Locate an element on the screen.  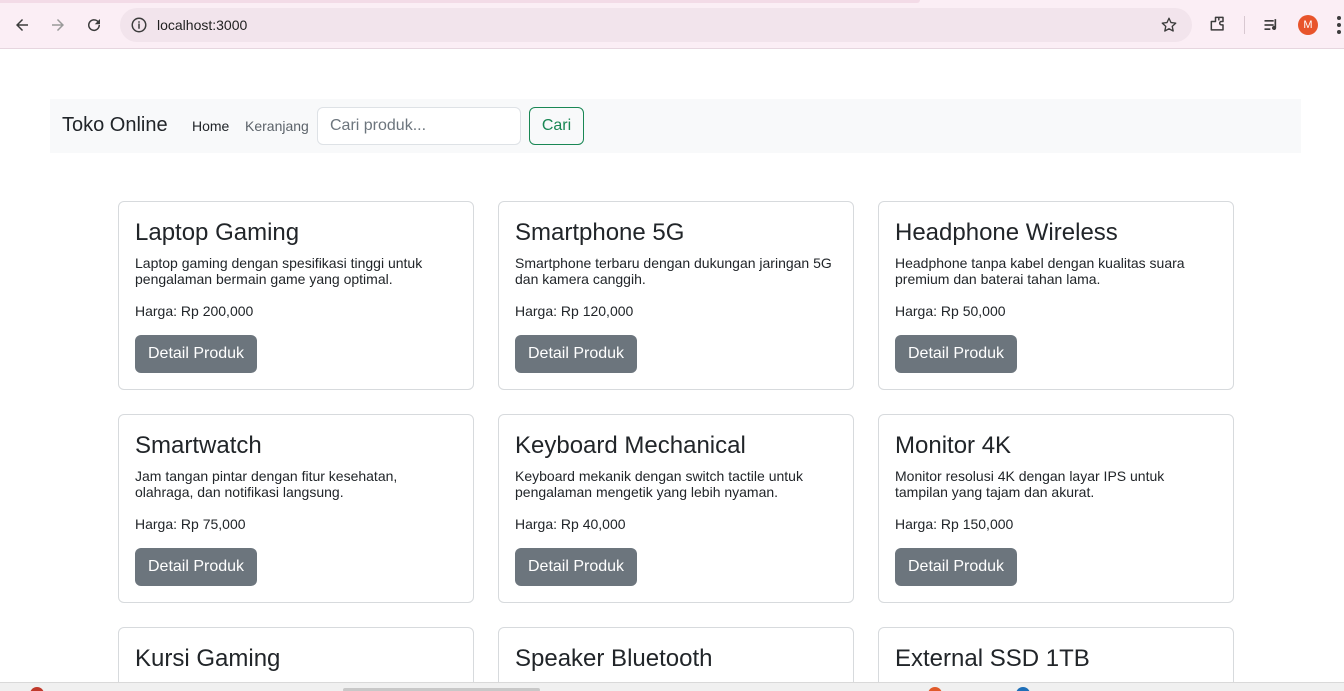
toolbar-divider is located at coordinates (1244, 25).